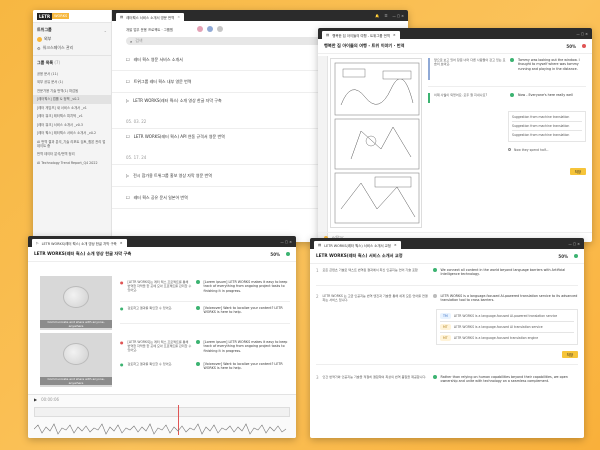  What do you see at coordinates (445, 315) in the screenshot?
I see `tm-badge: TM` at bounding box center [445, 315].